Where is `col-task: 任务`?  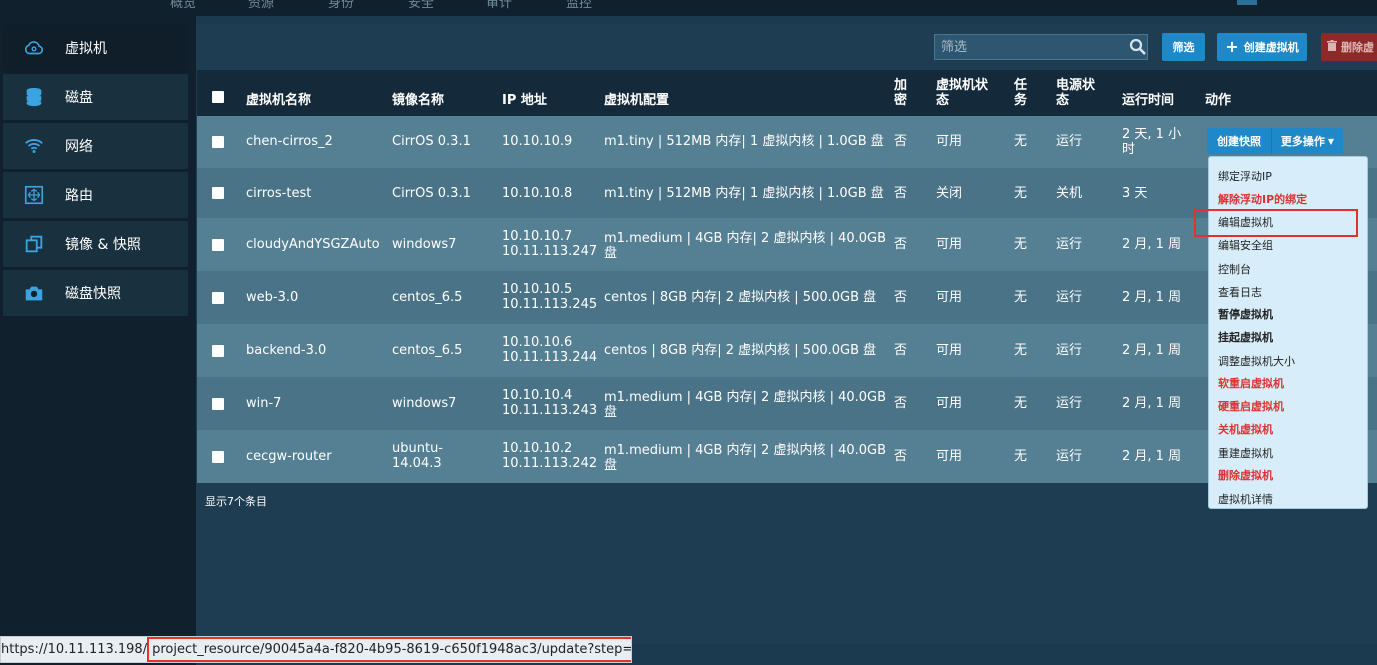
col-task: 任务 is located at coordinates (1020, 93).